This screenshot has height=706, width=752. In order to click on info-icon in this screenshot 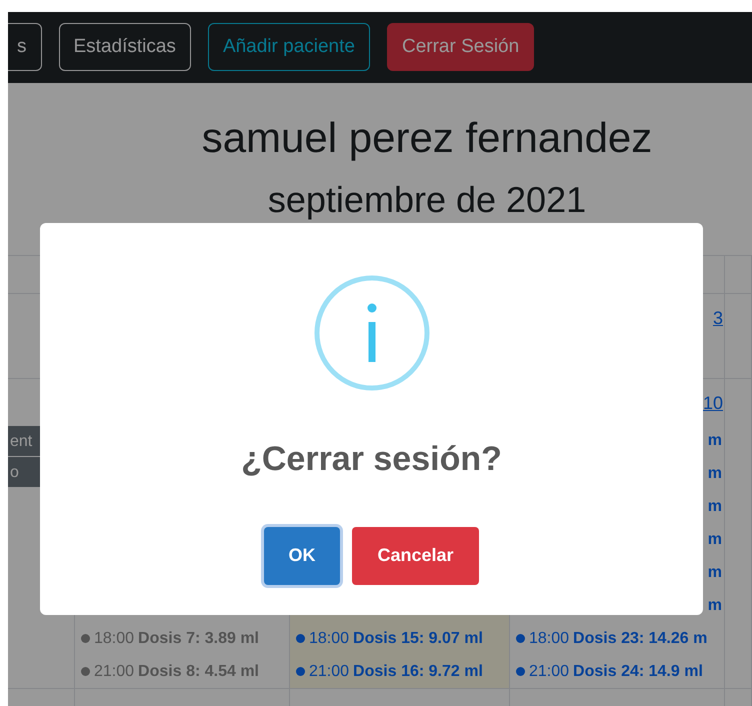, I will do `click(372, 333)`.